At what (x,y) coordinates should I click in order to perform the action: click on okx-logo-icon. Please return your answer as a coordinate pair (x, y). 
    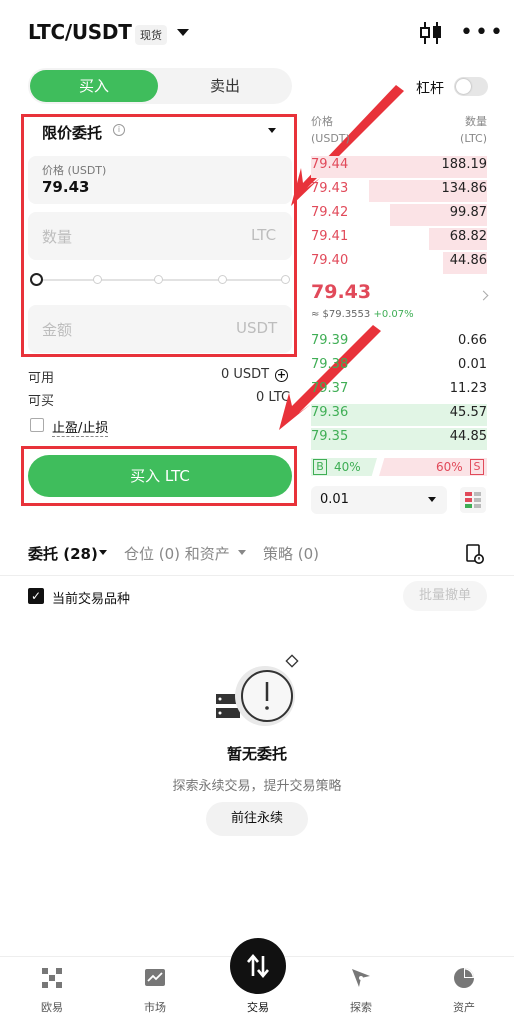
    Looking at the image, I should click on (52, 978).